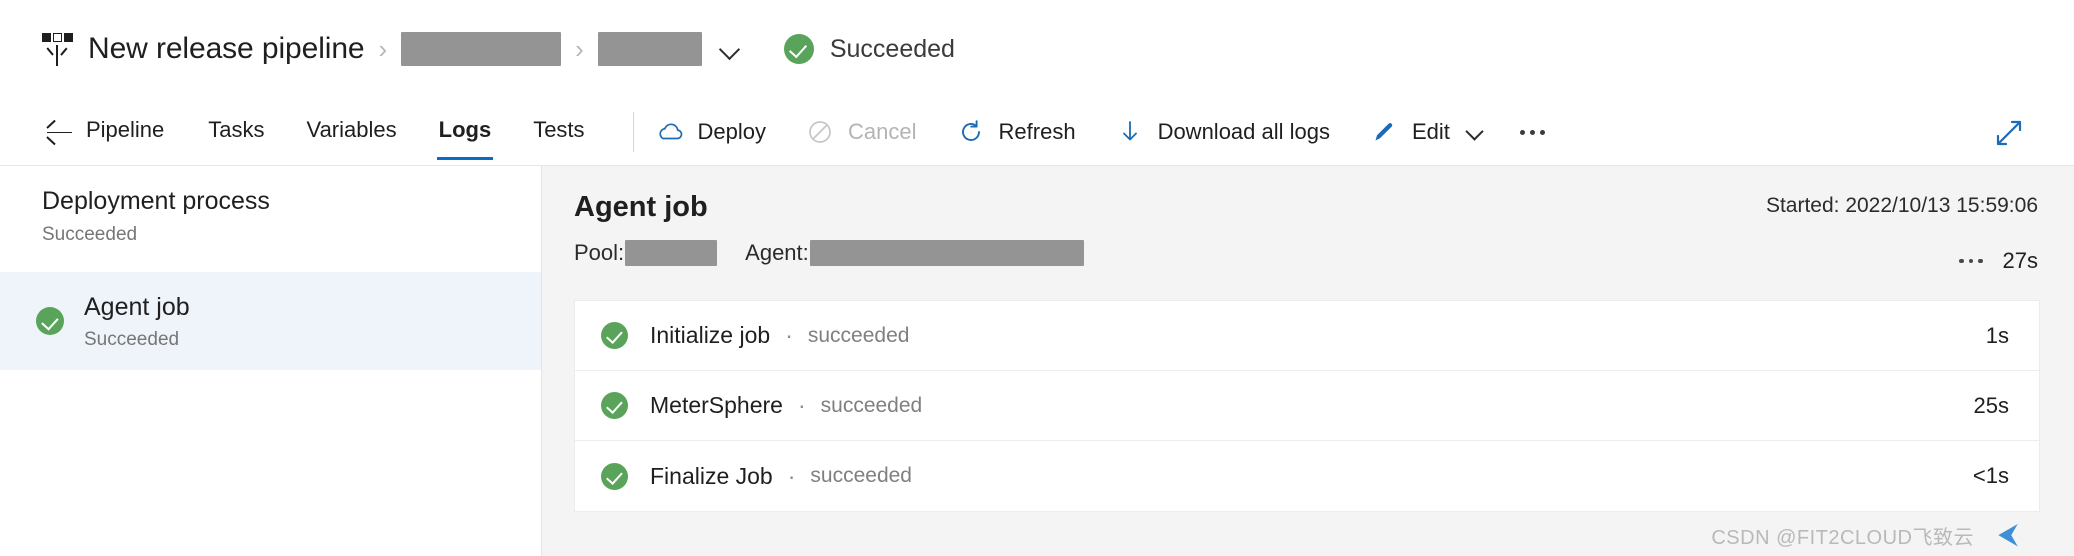 This screenshot has width=2074, height=556. Describe the element at coordinates (270, 216) in the screenshot. I see `deployment-process-header: Deployment process Succeeded` at that location.